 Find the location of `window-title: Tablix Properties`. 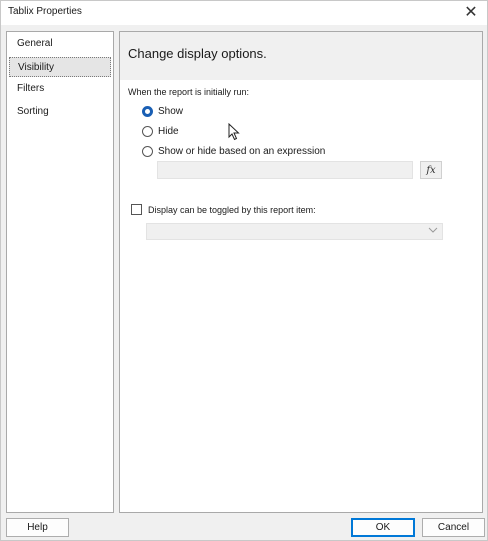

window-title: Tablix Properties is located at coordinates (45, 11).